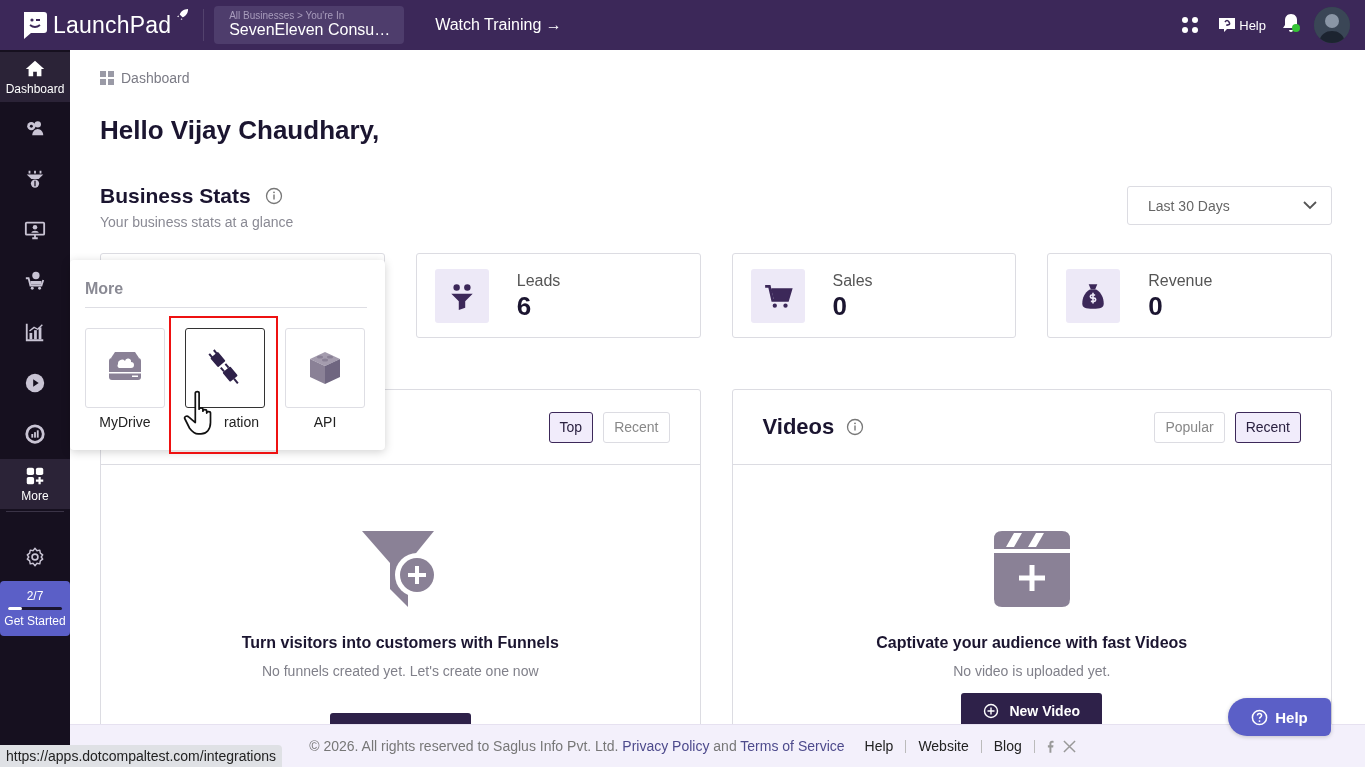 This screenshot has width=1365, height=767. What do you see at coordinates (107, 78) in the screenshot?
I see `dashboard-grid-icon` at bounding box center [107, 78].